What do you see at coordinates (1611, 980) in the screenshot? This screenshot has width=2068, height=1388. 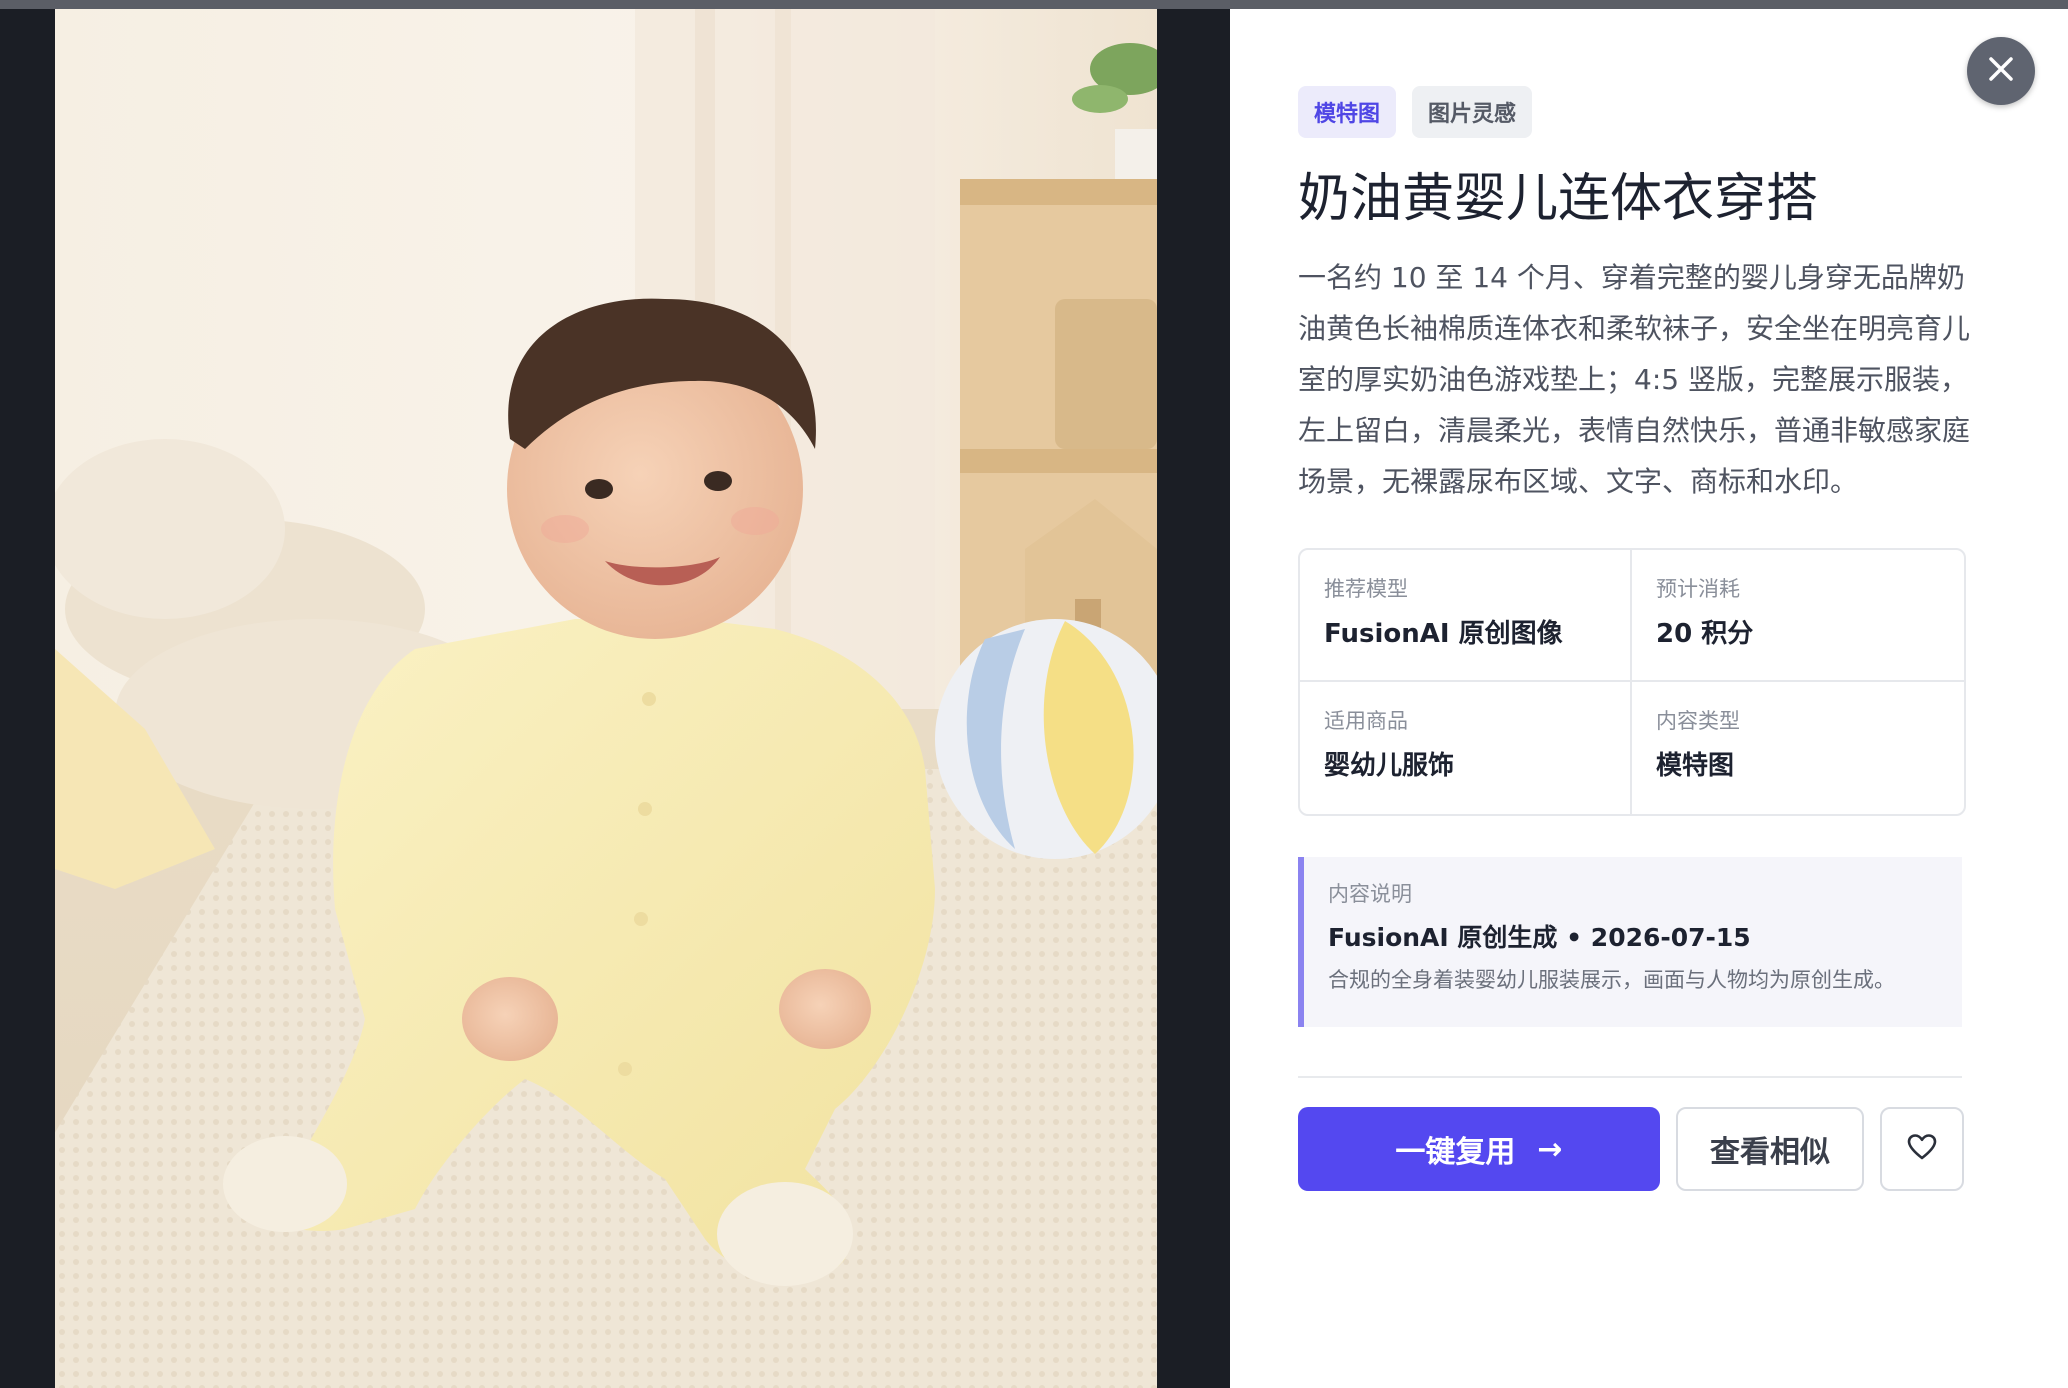 I see `note-text: 合规的全身着装婴幼儿服装展示，画面与人物均为原创生成。` at bounding box center [1611, 980].